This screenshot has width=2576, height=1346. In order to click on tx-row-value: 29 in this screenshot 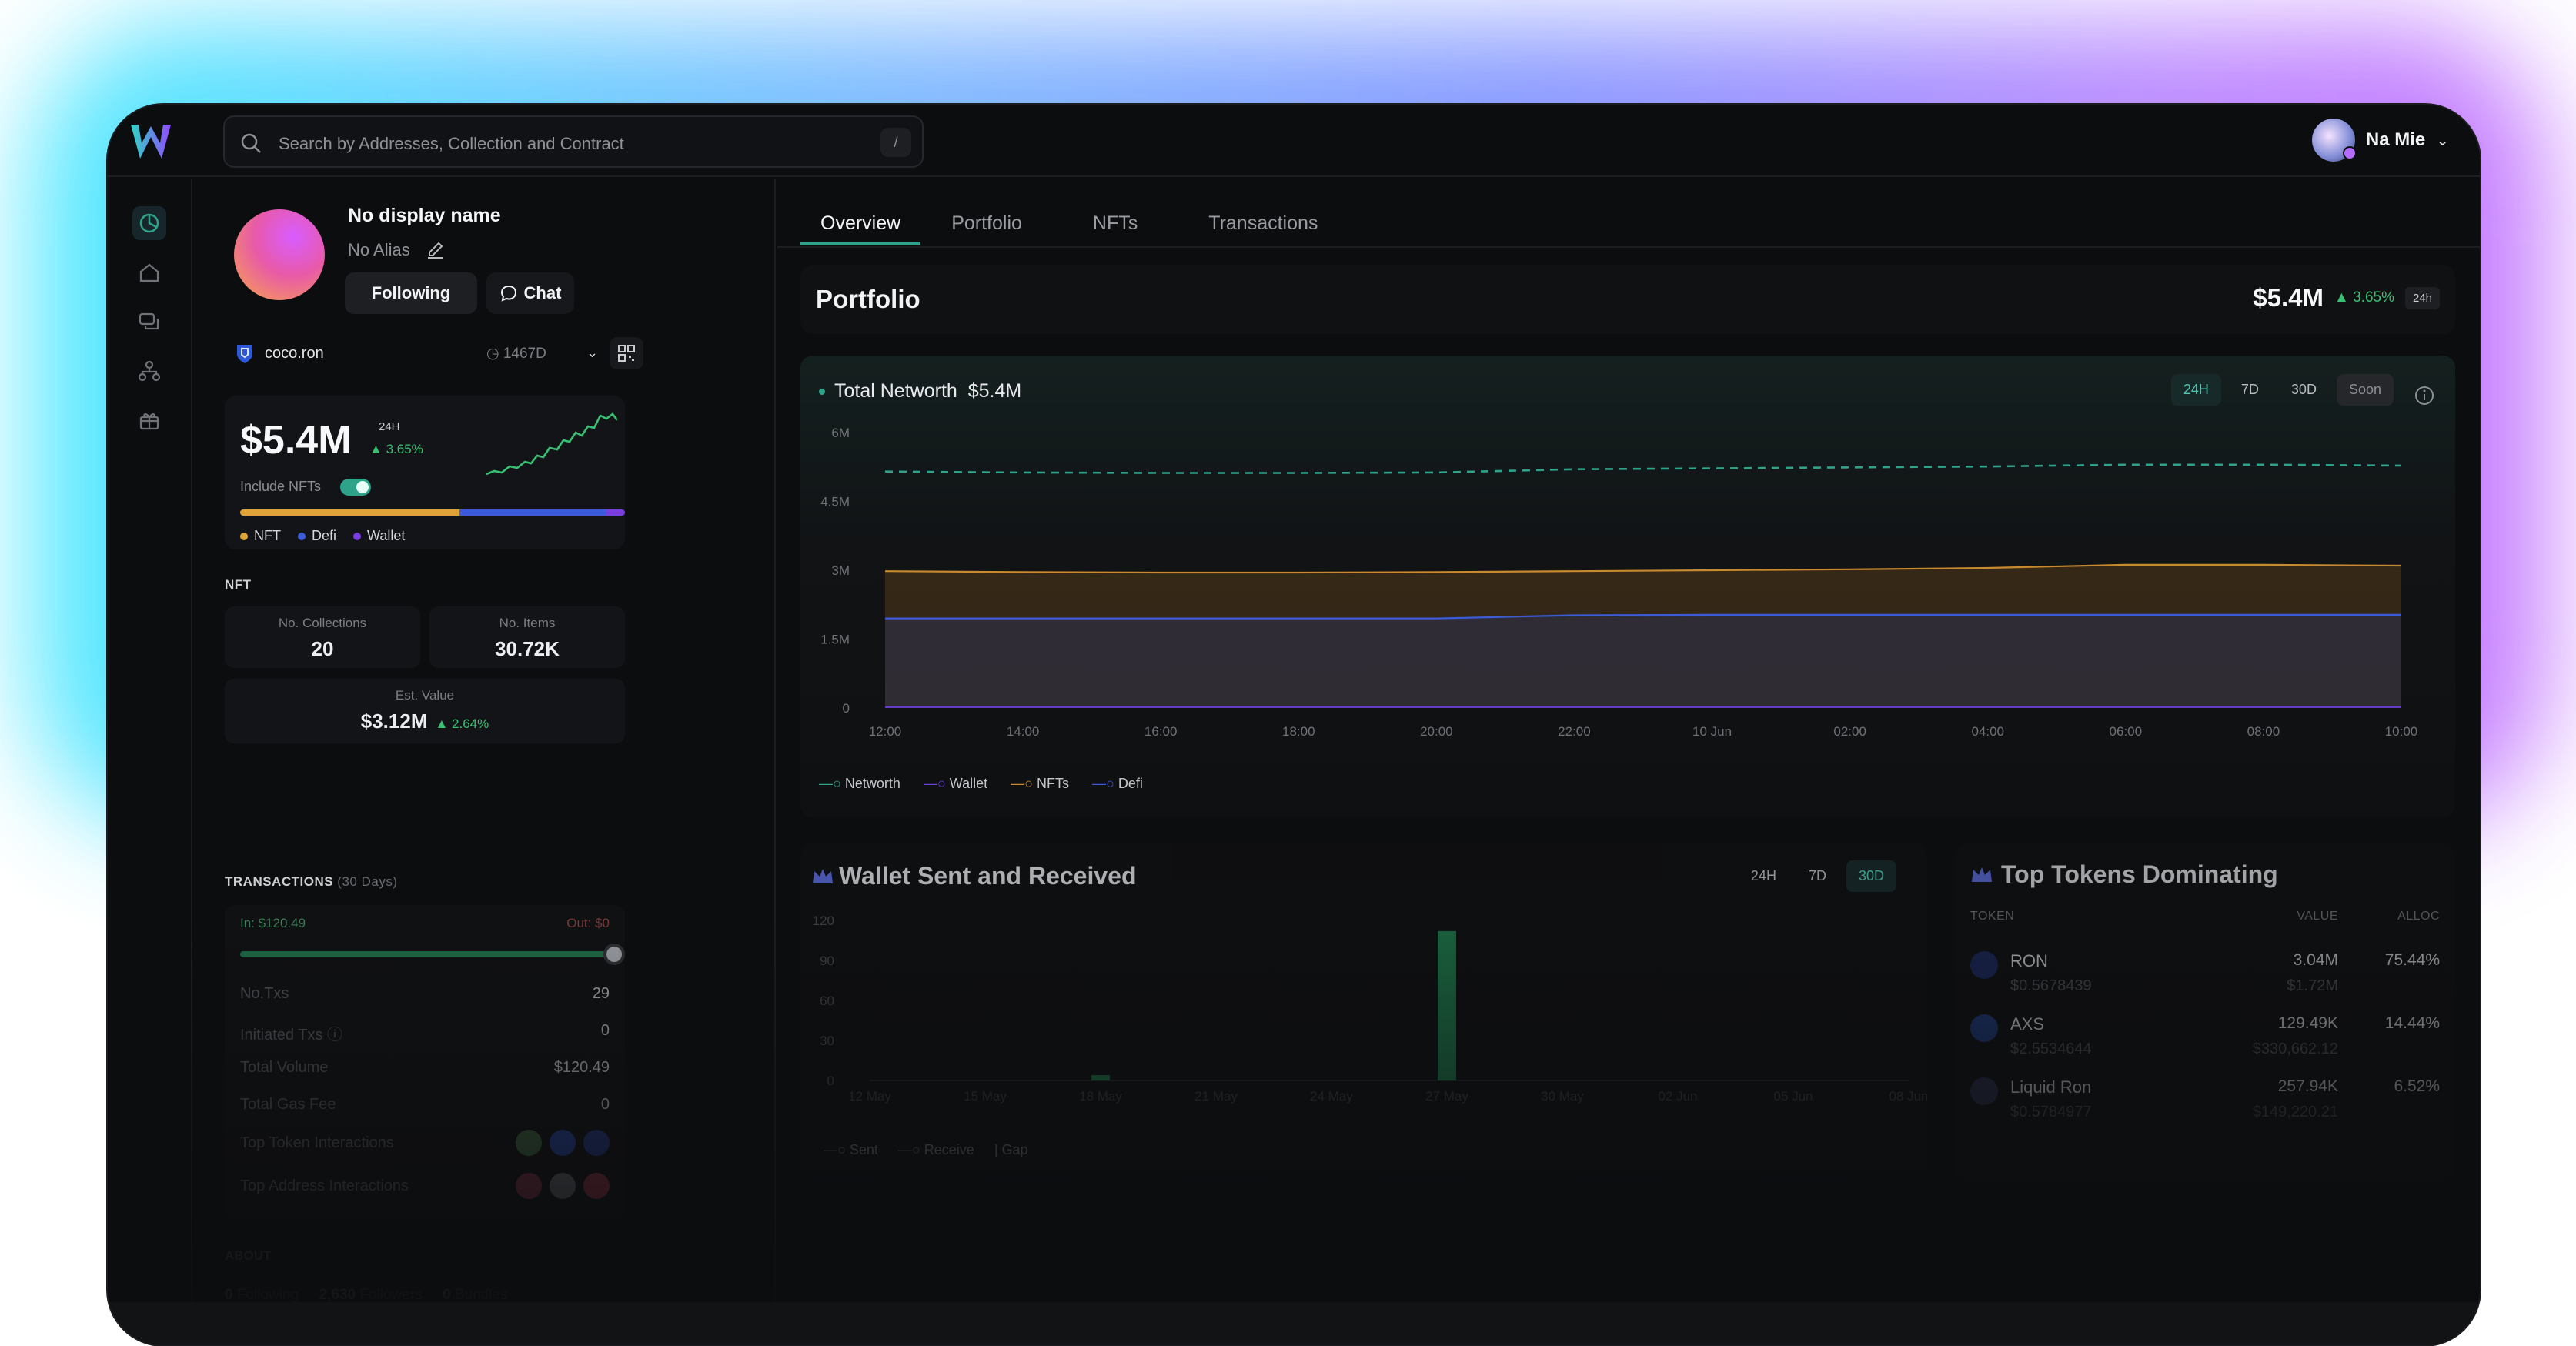, I will do `click(601, 994)`.